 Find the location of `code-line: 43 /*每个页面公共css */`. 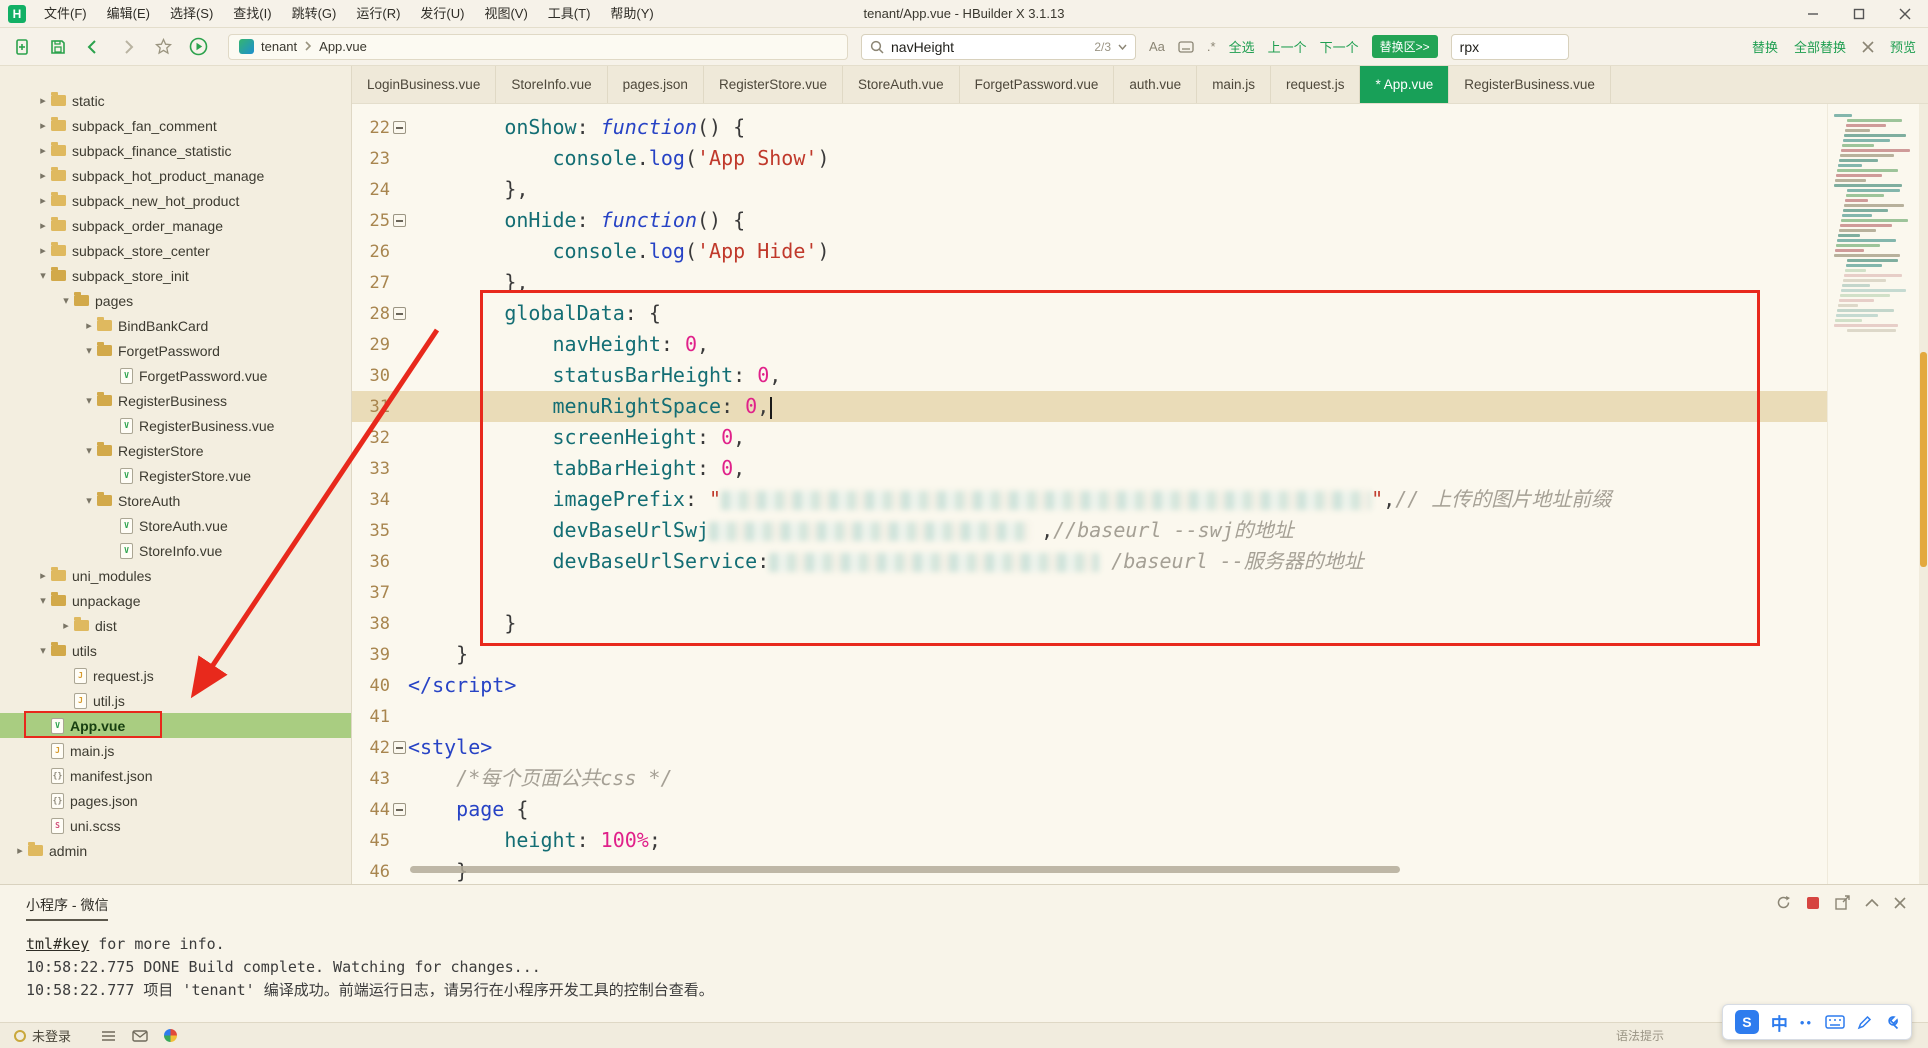

code-line: 43 /*每个页面公共css */ is located at coordinates (1089, 778).